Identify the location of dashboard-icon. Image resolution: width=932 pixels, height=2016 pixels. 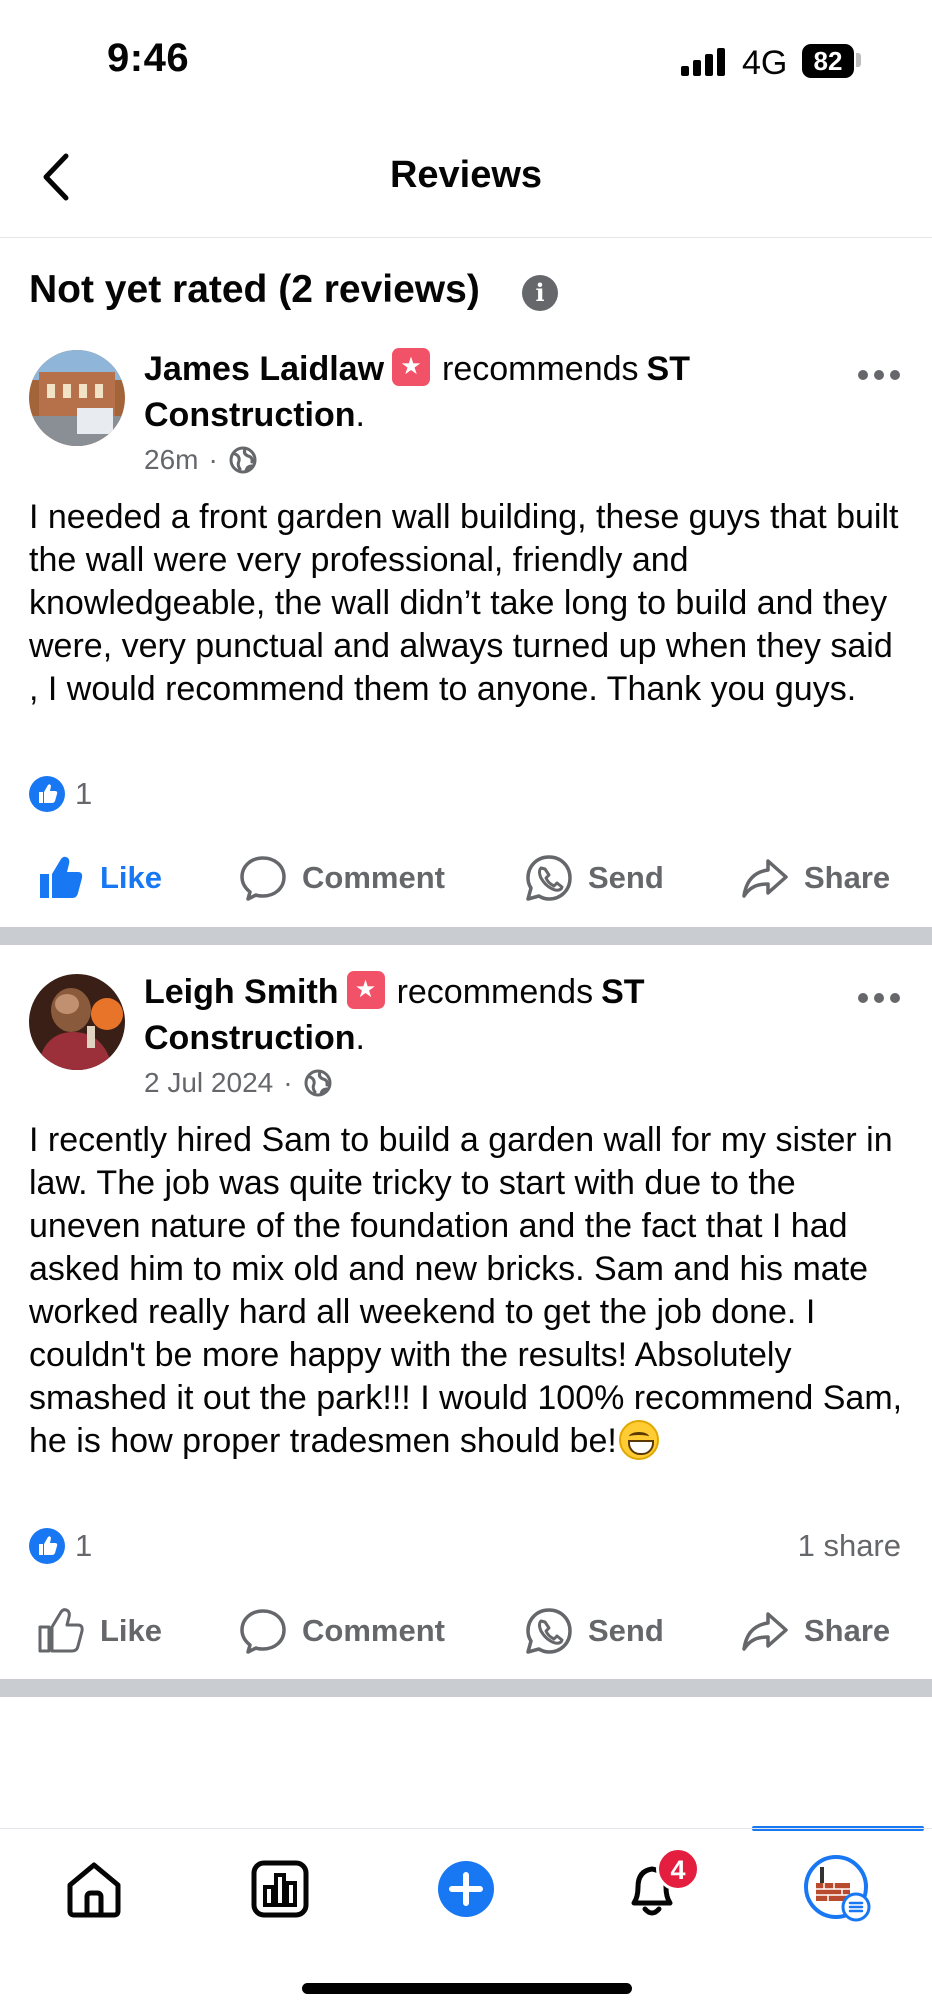
(280, 1889).